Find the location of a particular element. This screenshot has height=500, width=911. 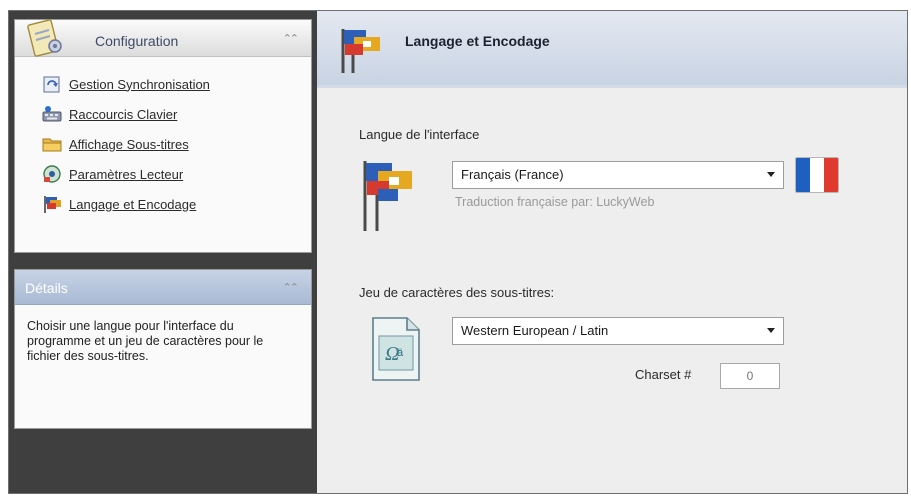

sync-icon is located at coordinates (51, 84).